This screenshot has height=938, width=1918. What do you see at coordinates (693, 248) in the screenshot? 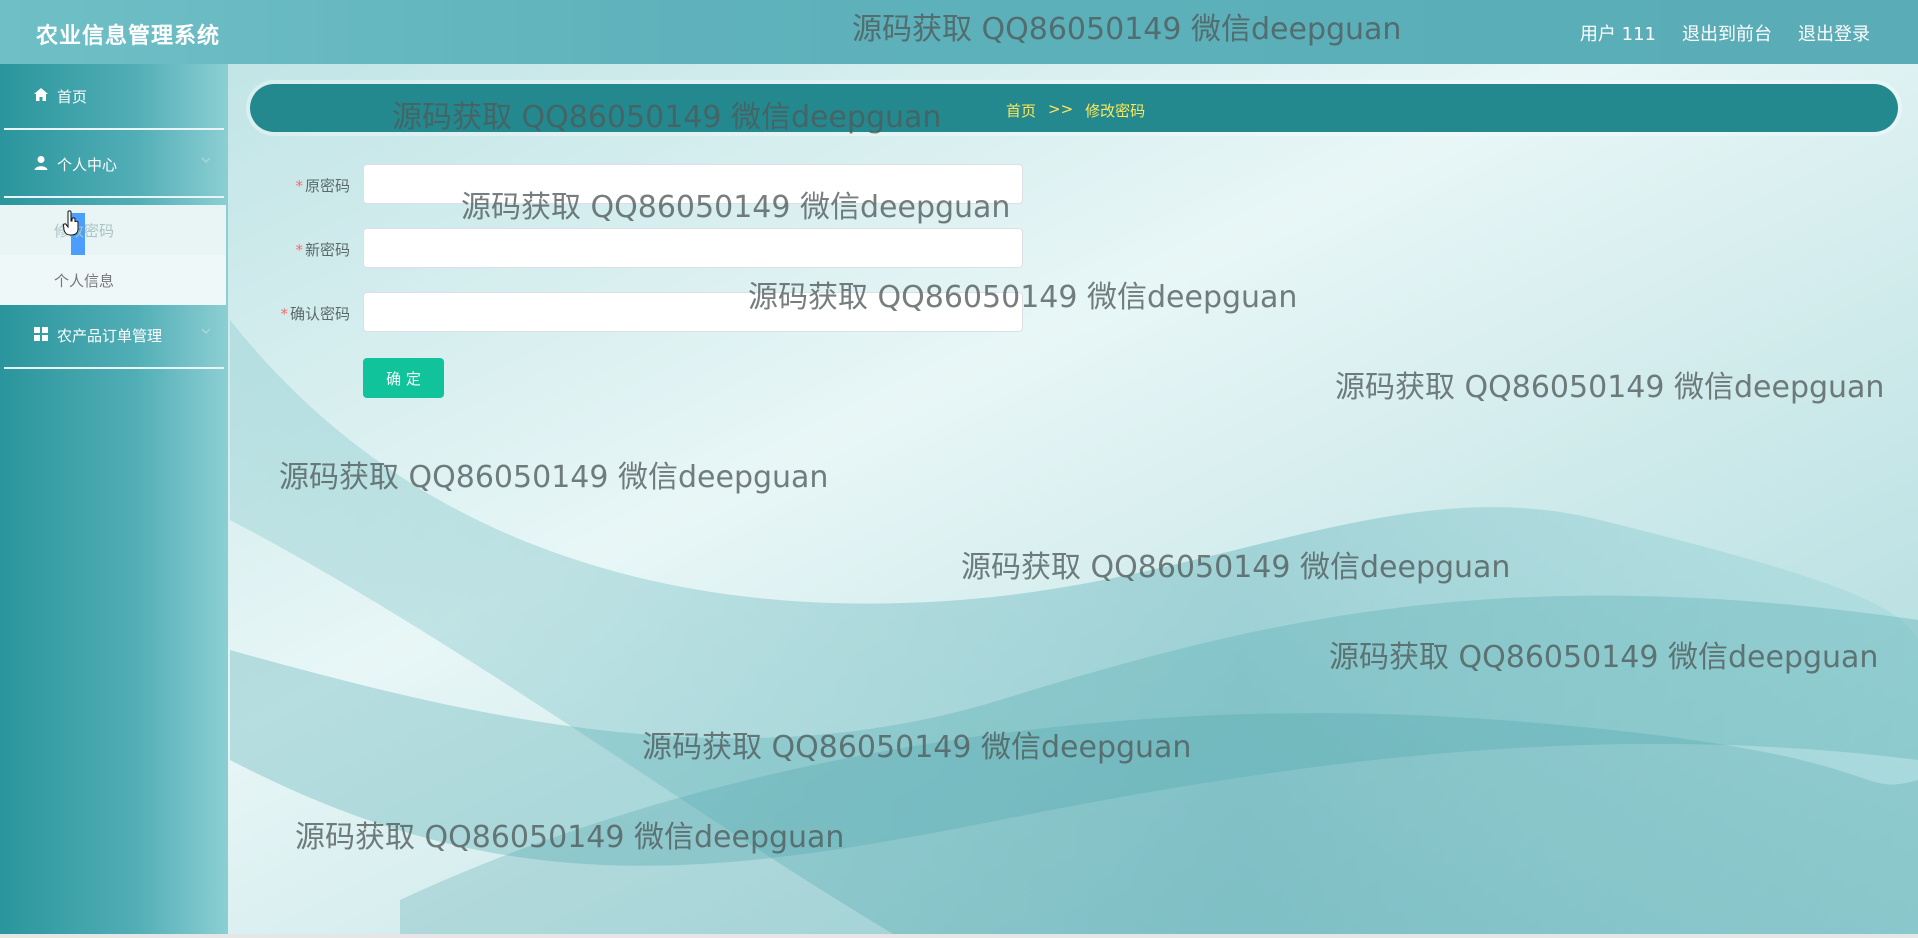
I see `new-password-input` at bounding box center [693, 248].